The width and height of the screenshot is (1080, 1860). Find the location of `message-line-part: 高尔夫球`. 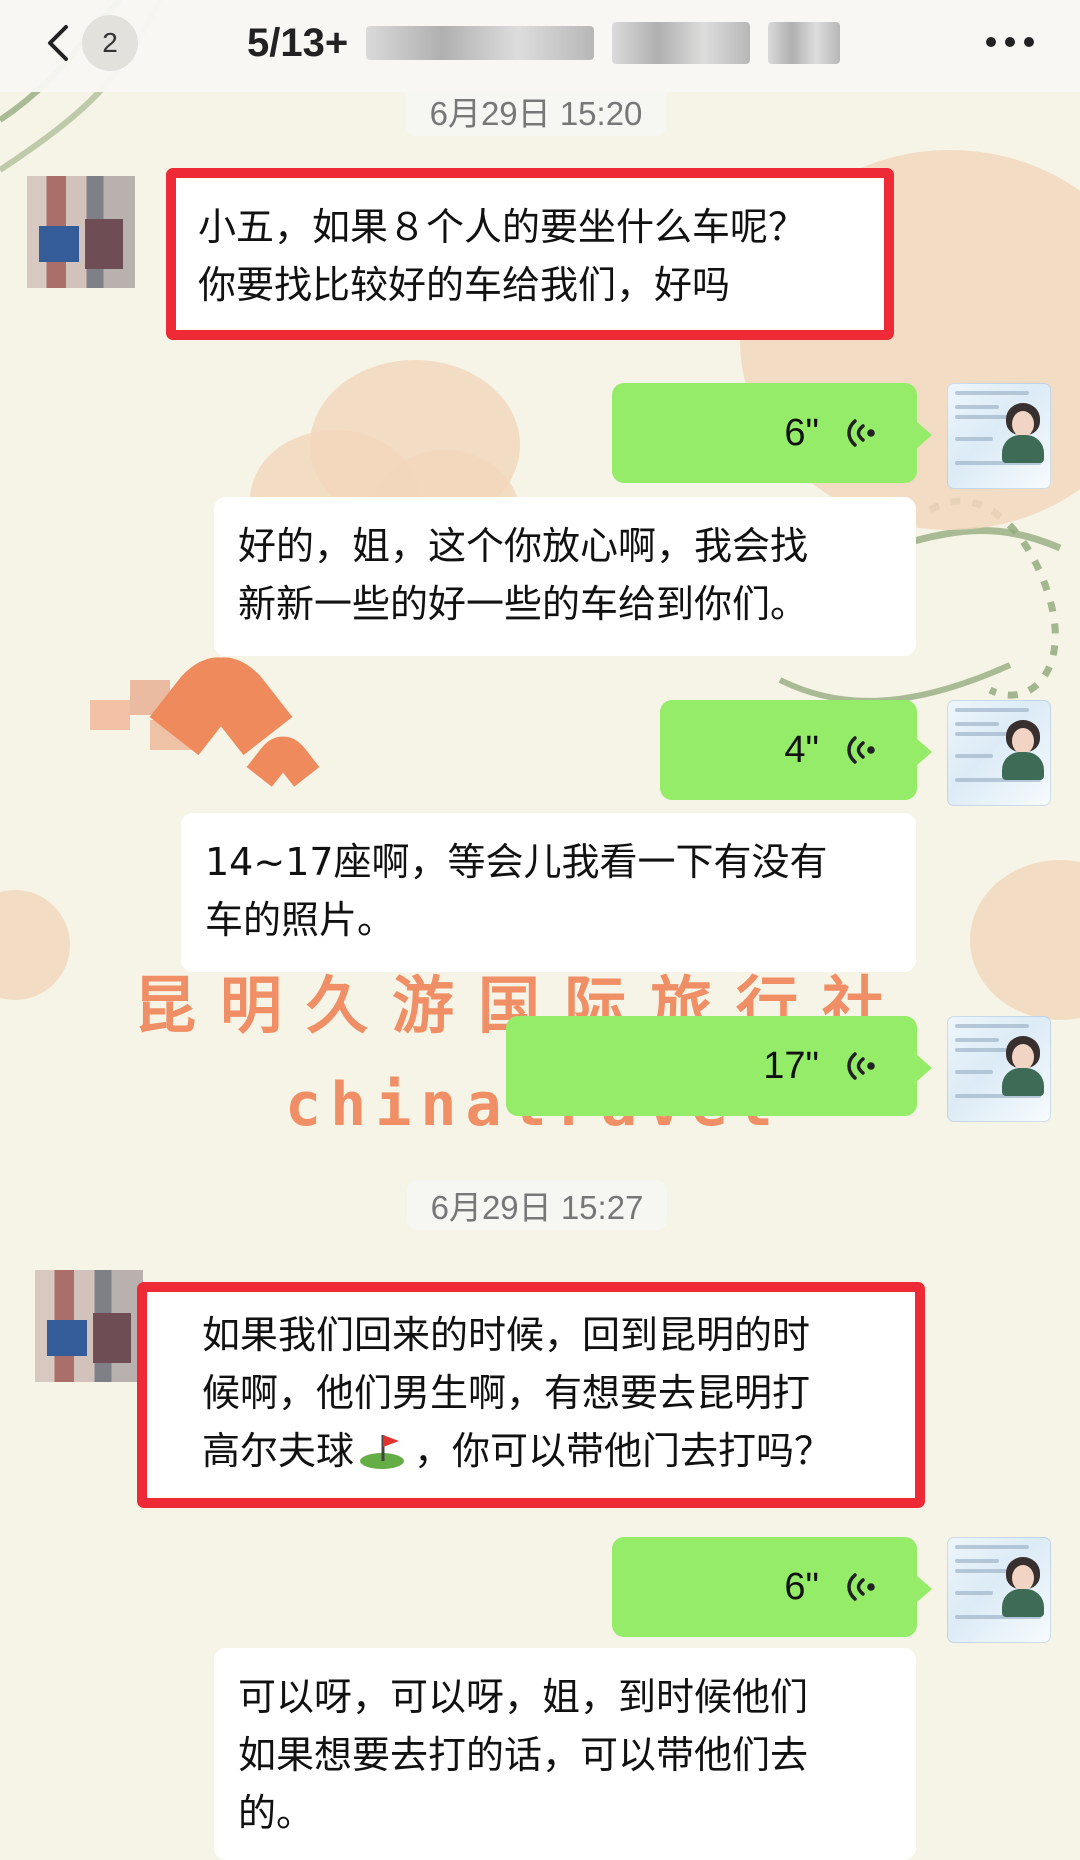

message-line-part: 高尔夫球 is located at coordinates (278, 1451).